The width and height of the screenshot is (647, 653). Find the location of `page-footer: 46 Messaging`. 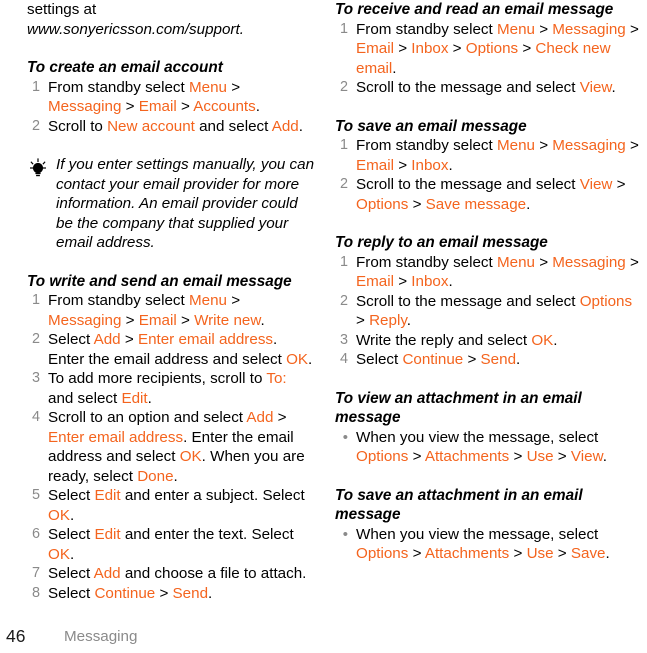

page-footer: 46 Messaging is located at coordinates (323, 636).